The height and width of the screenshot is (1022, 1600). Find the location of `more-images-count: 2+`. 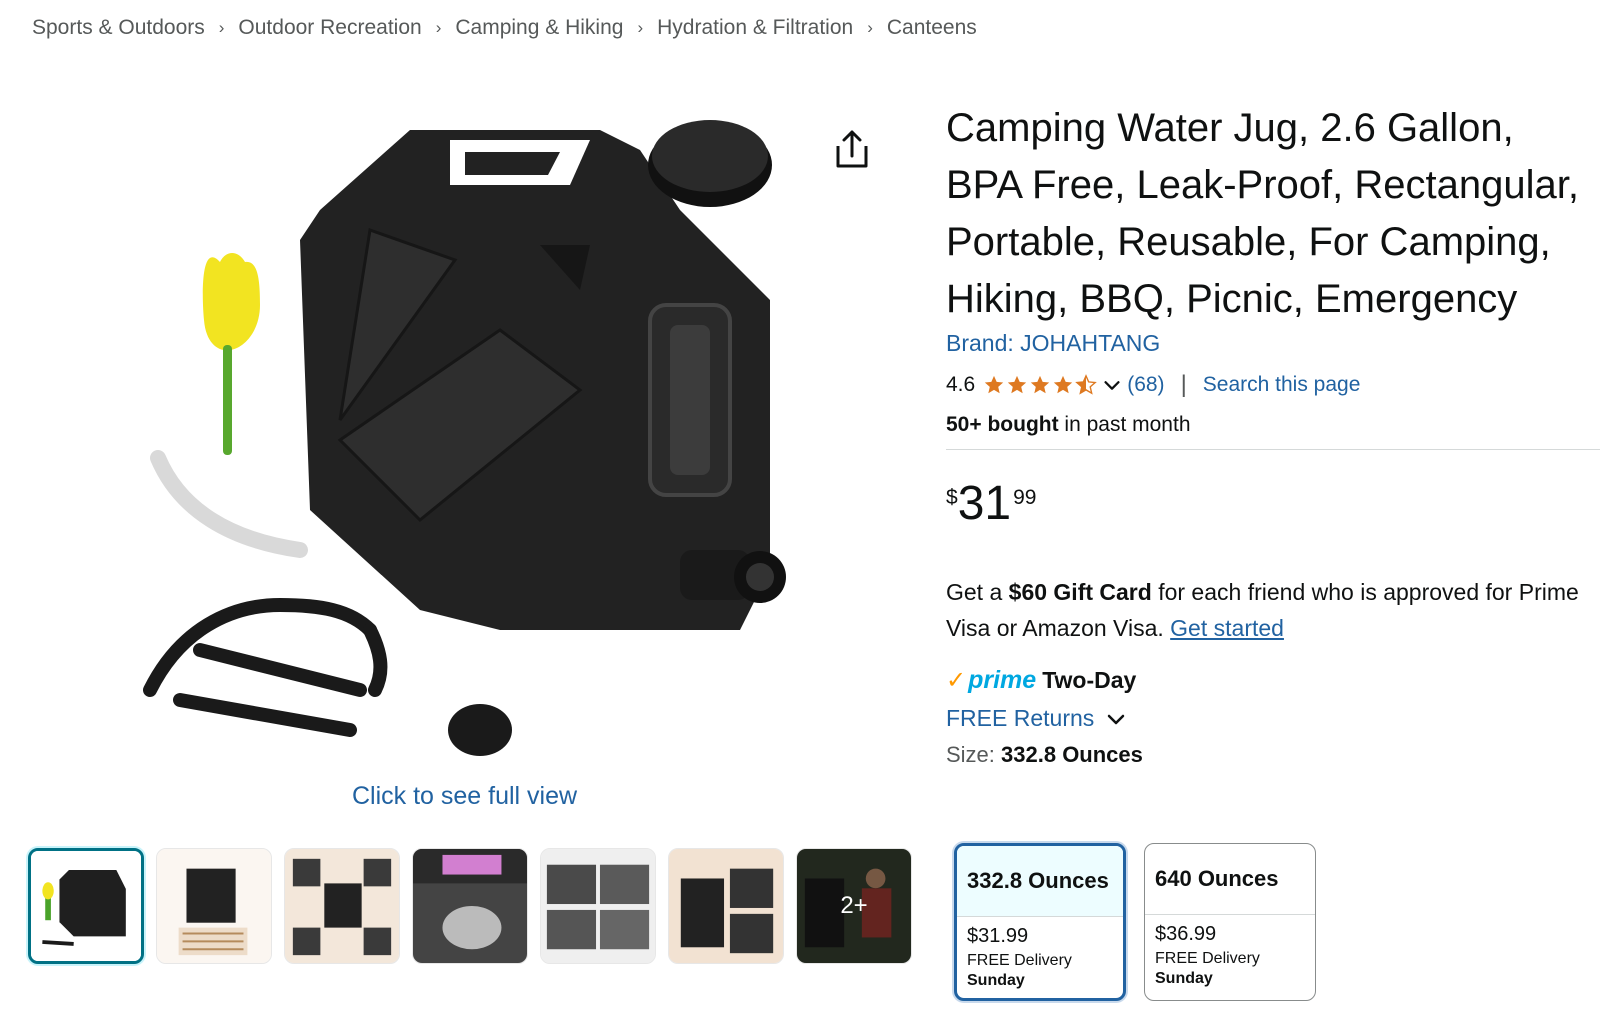

more-images-count: 2+ is located at coordinates (854, 906).